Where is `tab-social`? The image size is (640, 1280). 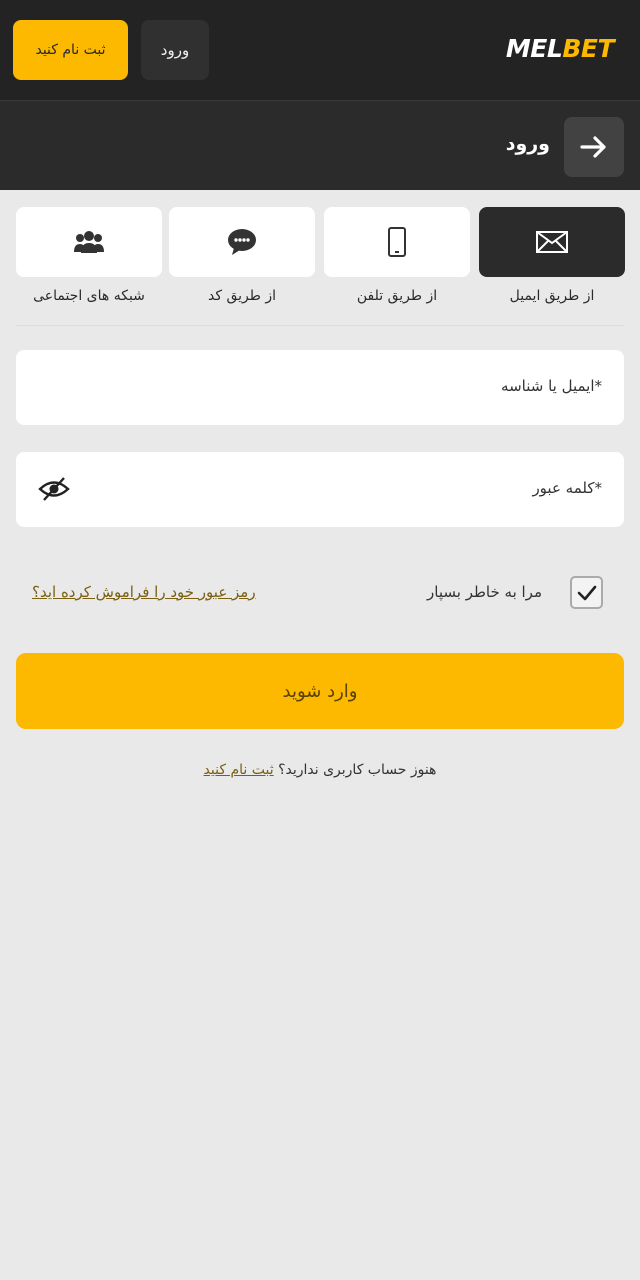 tab-social is located at coordinates (89, 242).